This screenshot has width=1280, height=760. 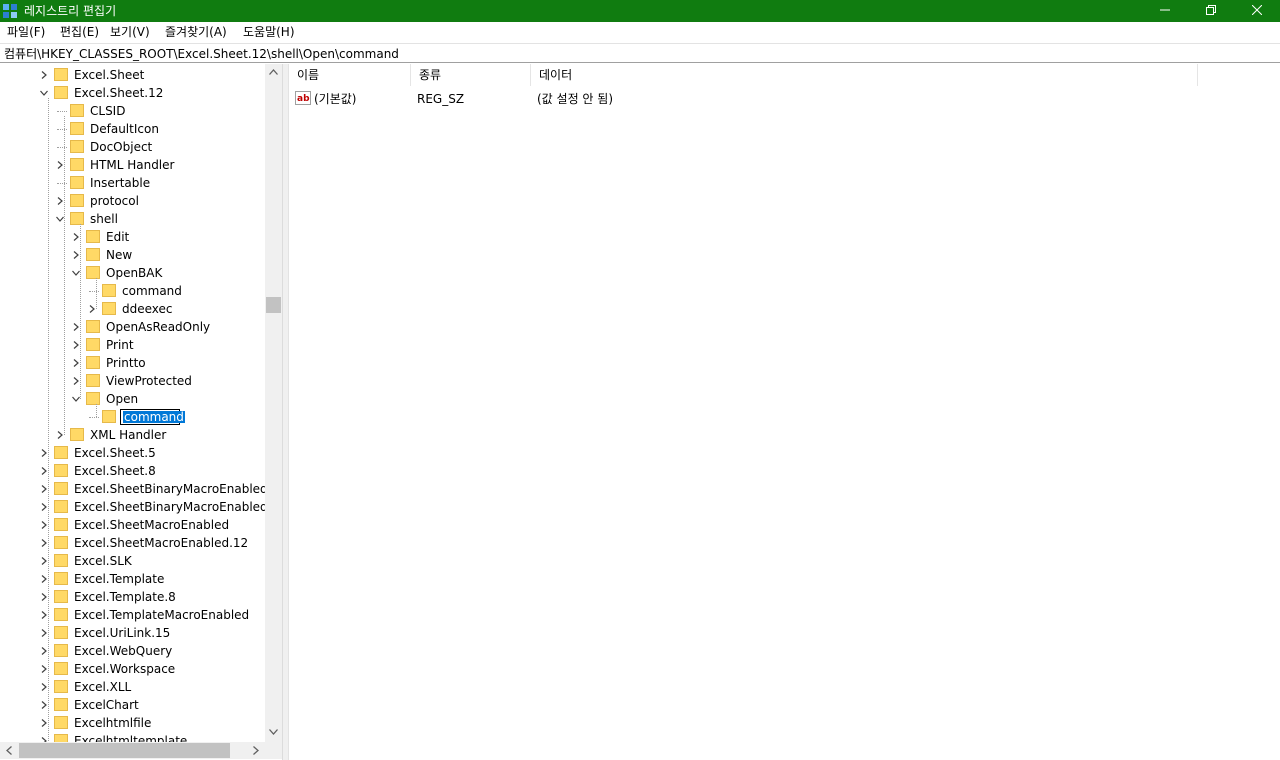 I want to click on tree-node: Excel.XLL, so click(x=132, y=687).